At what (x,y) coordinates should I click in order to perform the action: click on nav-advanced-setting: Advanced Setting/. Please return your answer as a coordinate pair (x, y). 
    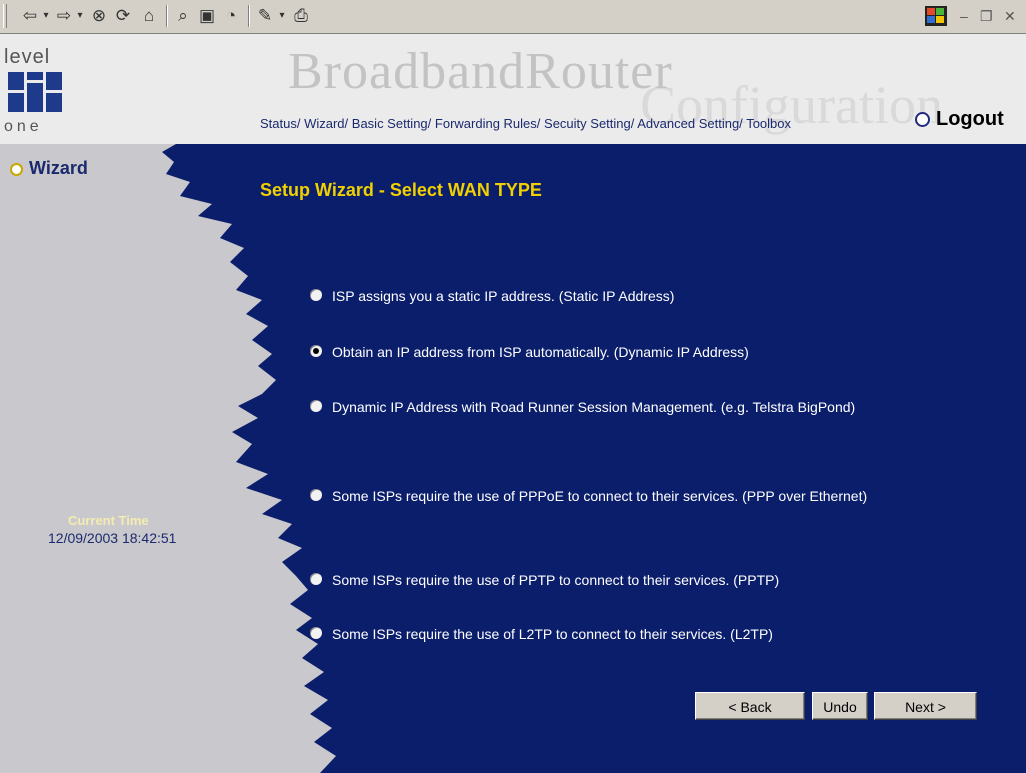
    Looking at the image, I should click on (690, 123).